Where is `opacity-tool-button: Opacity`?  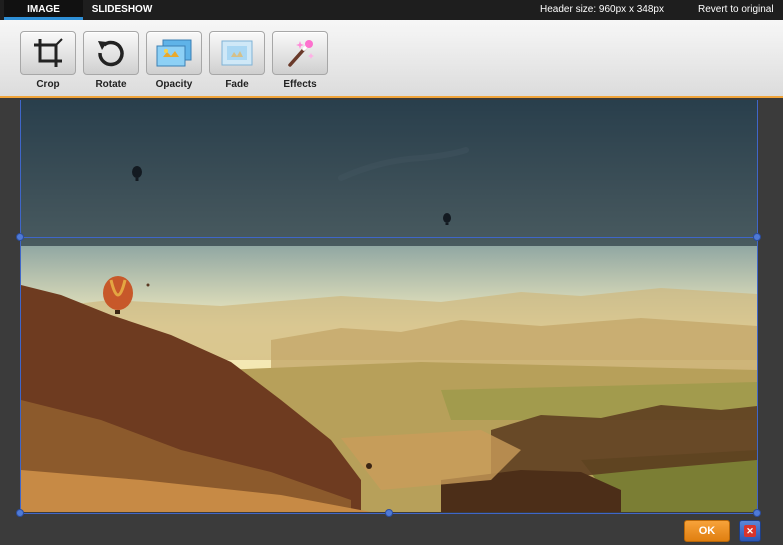 opacity-tool-button: Opacity is located at coordinates (174, 60).